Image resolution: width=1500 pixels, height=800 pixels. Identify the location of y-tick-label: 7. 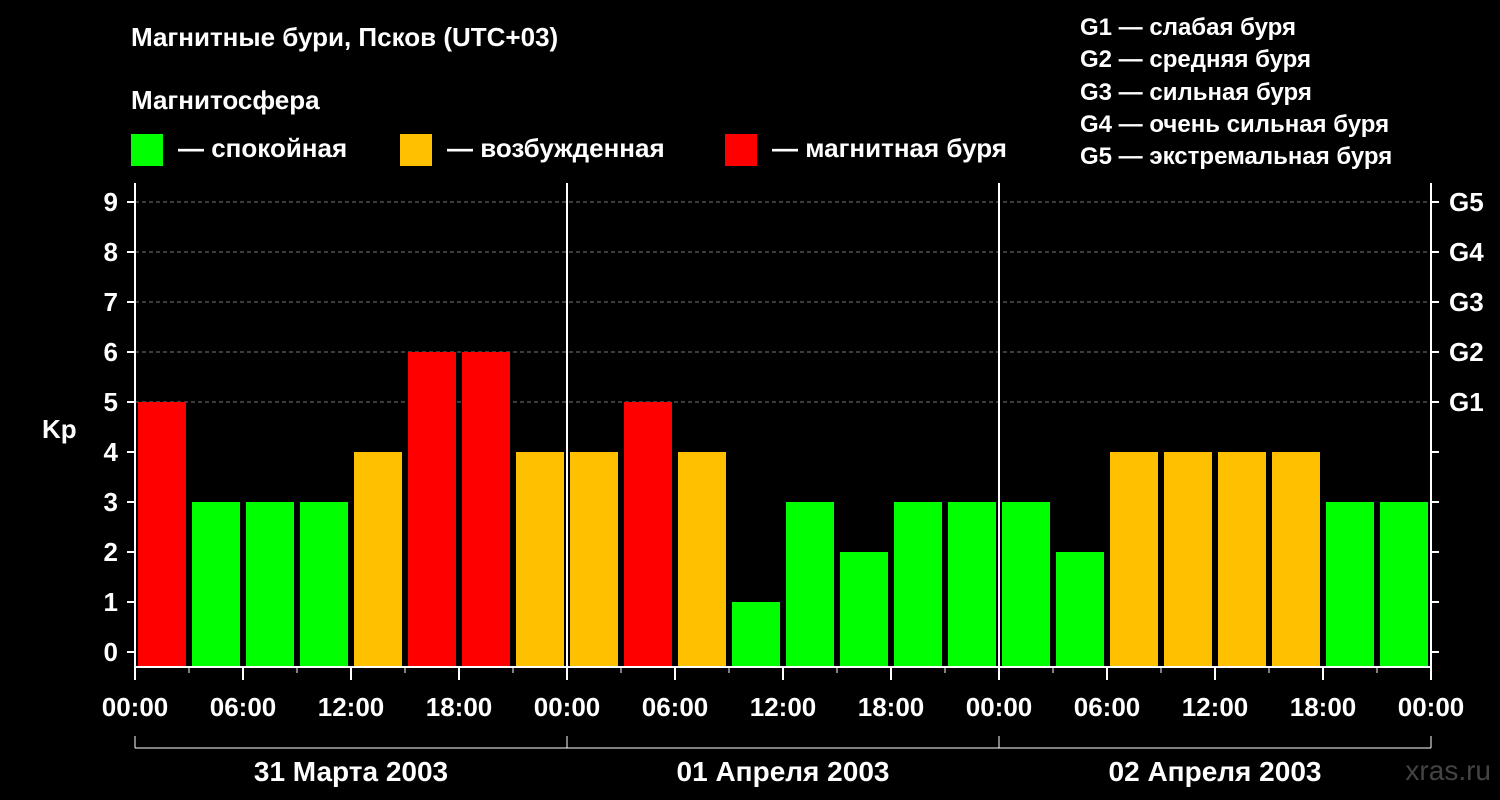
(111, 302).